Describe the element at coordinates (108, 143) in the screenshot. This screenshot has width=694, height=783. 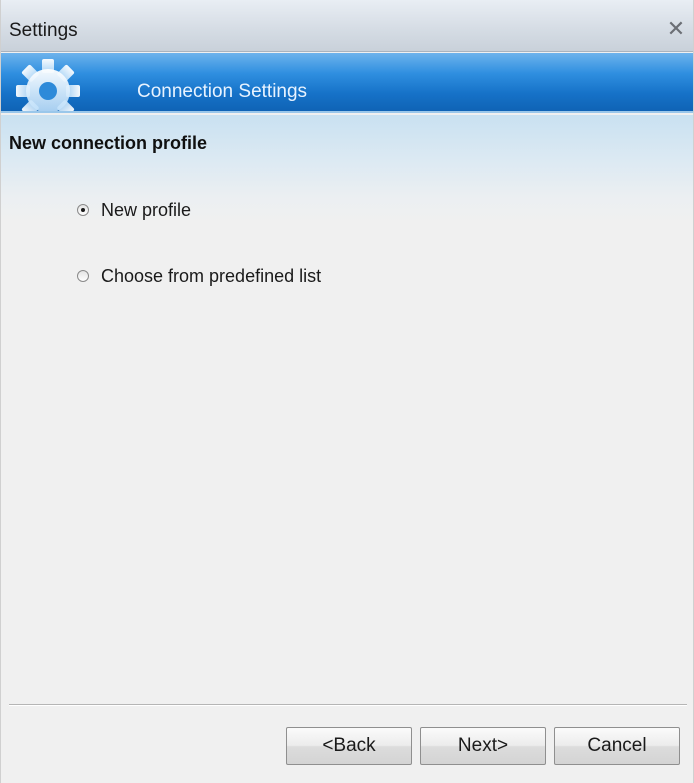
I see `section-title: New connection profile` at that location.